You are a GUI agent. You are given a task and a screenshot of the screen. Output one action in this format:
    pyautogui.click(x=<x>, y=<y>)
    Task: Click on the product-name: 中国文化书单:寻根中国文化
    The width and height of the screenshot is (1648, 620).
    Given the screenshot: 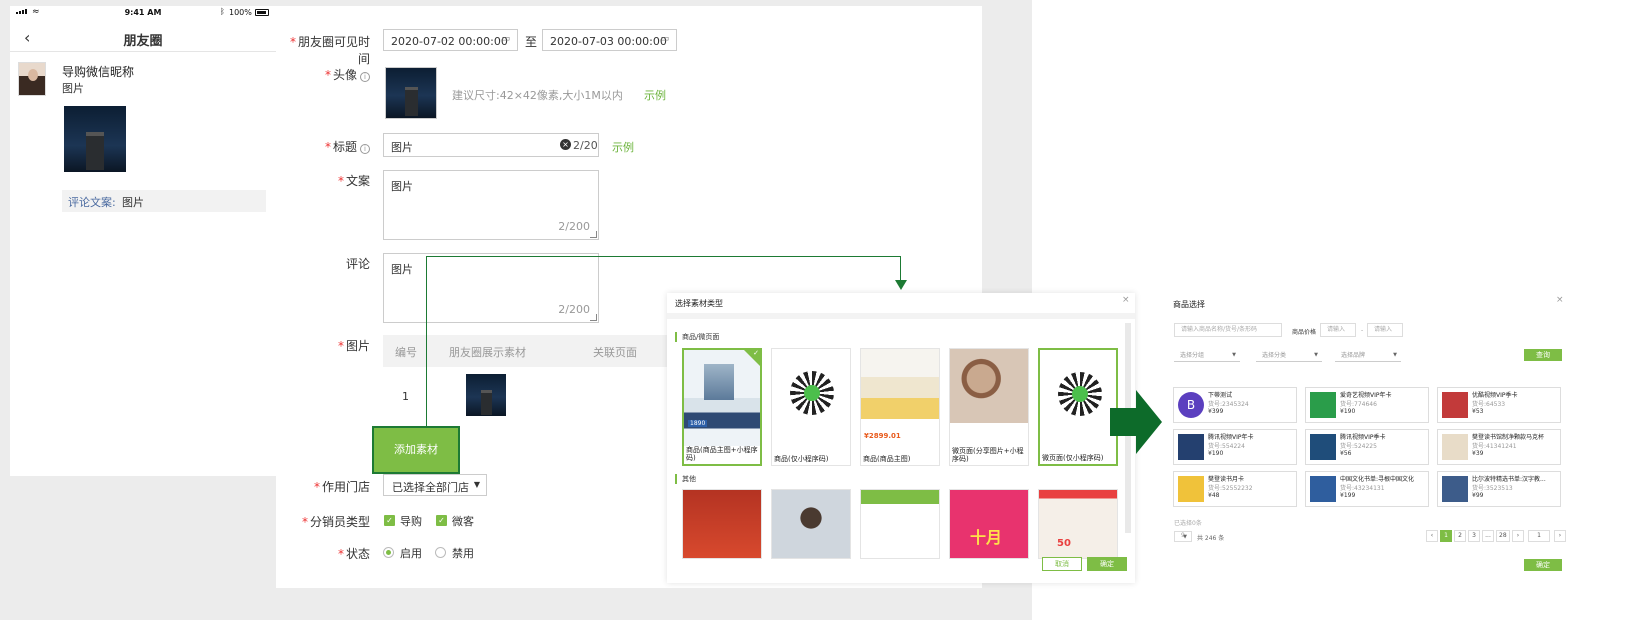 What is the action you would take?
    pyautogui.click(x=1377, y=479)
    